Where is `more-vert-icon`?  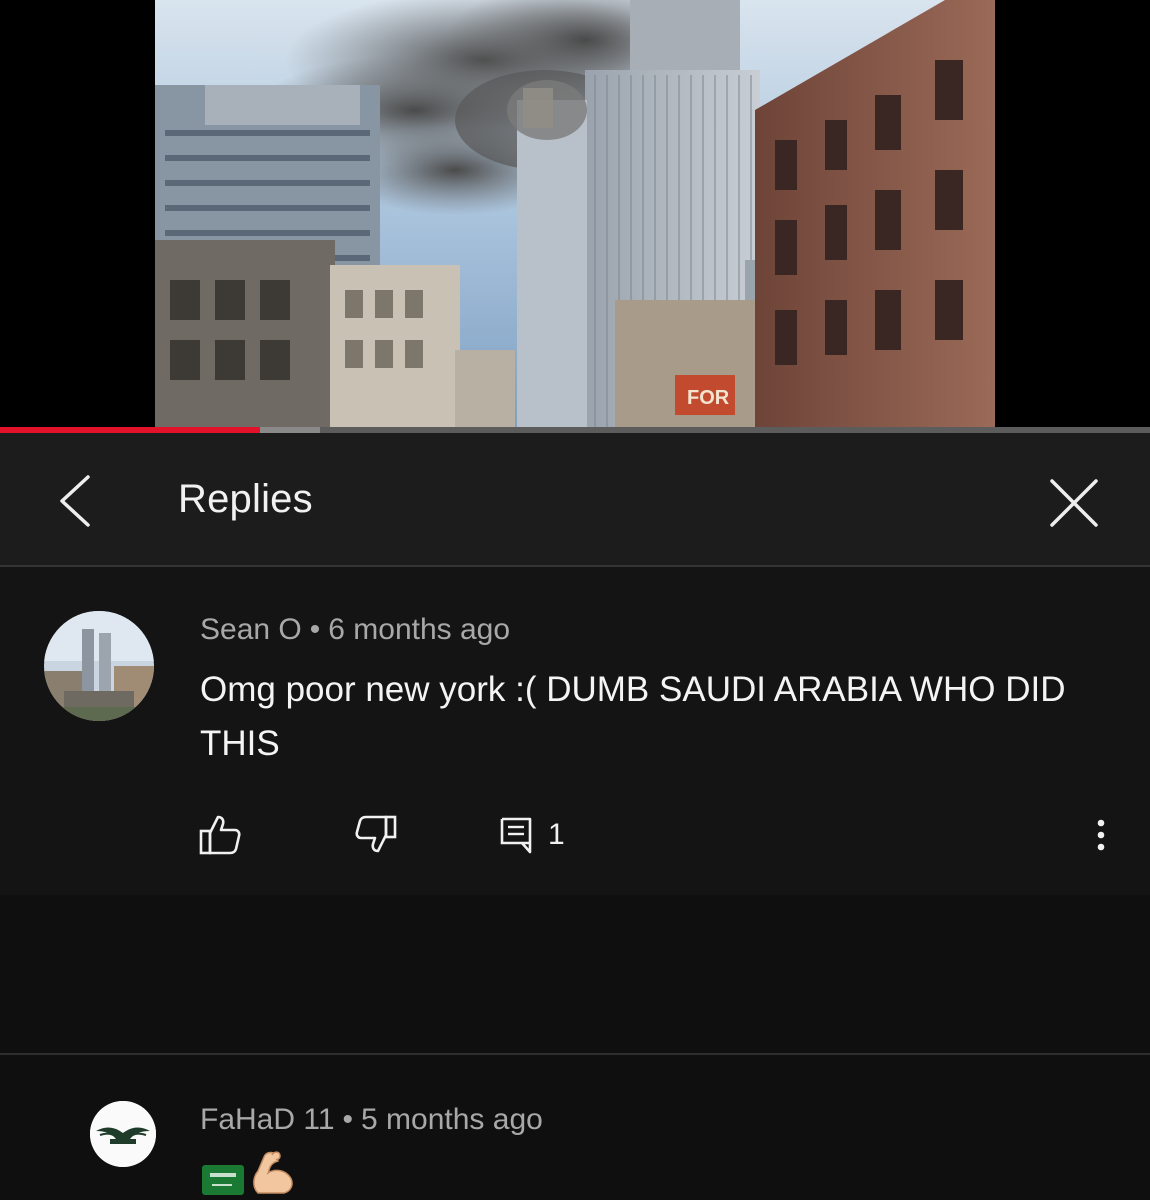
more-vert-icon is located at coordinates (1101, 835).